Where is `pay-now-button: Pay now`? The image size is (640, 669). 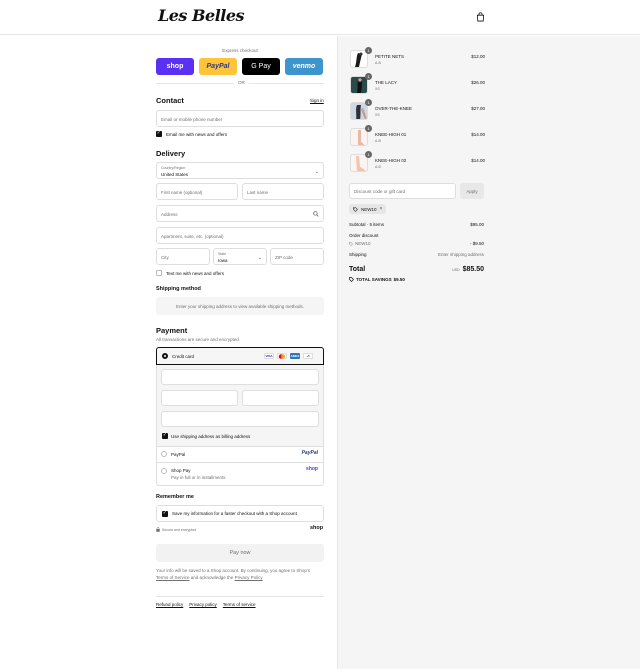
pay-now-button: Pay now is located at coordinates (240, 553).